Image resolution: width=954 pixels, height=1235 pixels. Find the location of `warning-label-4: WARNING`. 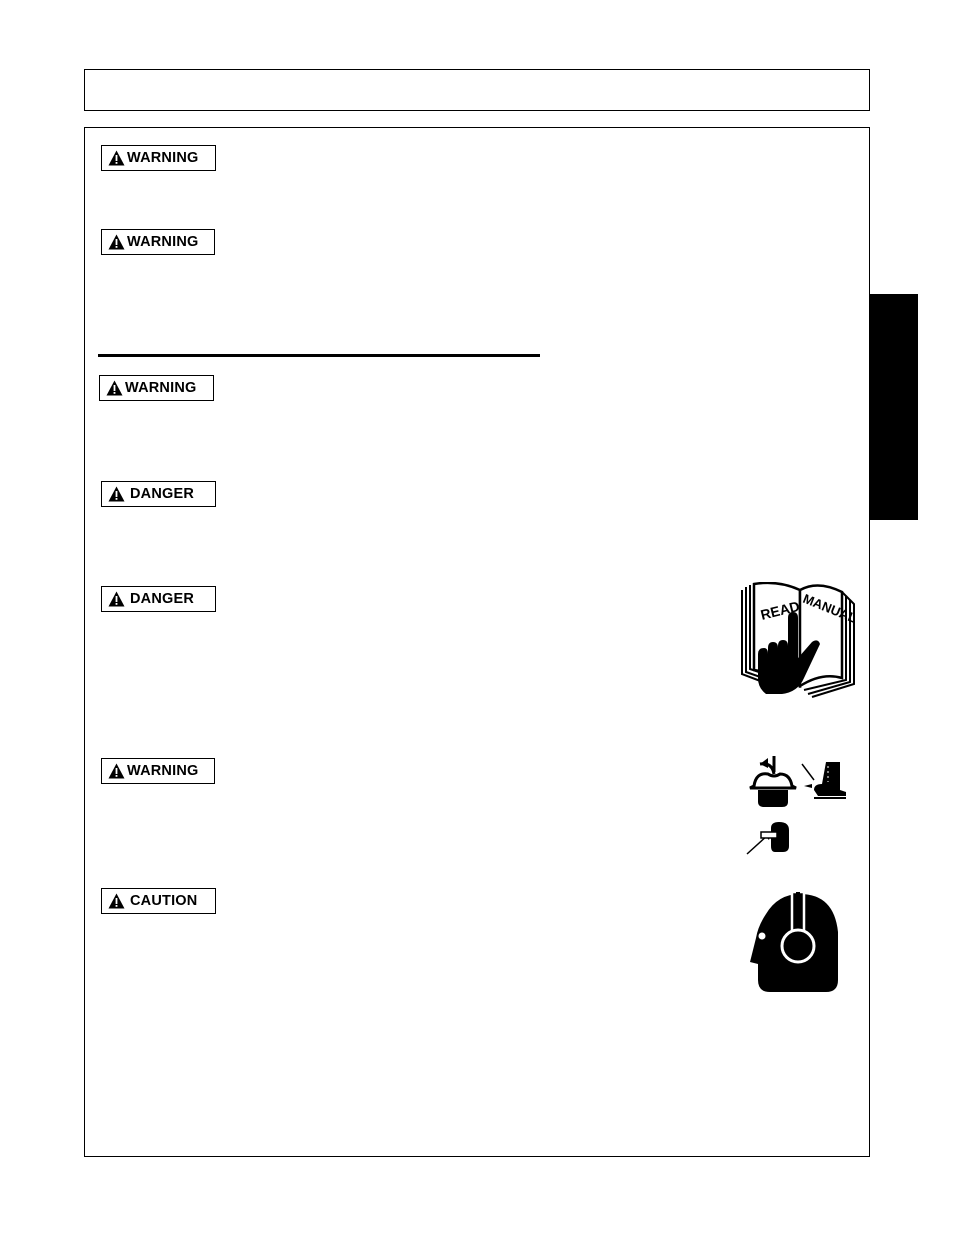

warning-label-4: WARNING is located at coordinates (158, 771).